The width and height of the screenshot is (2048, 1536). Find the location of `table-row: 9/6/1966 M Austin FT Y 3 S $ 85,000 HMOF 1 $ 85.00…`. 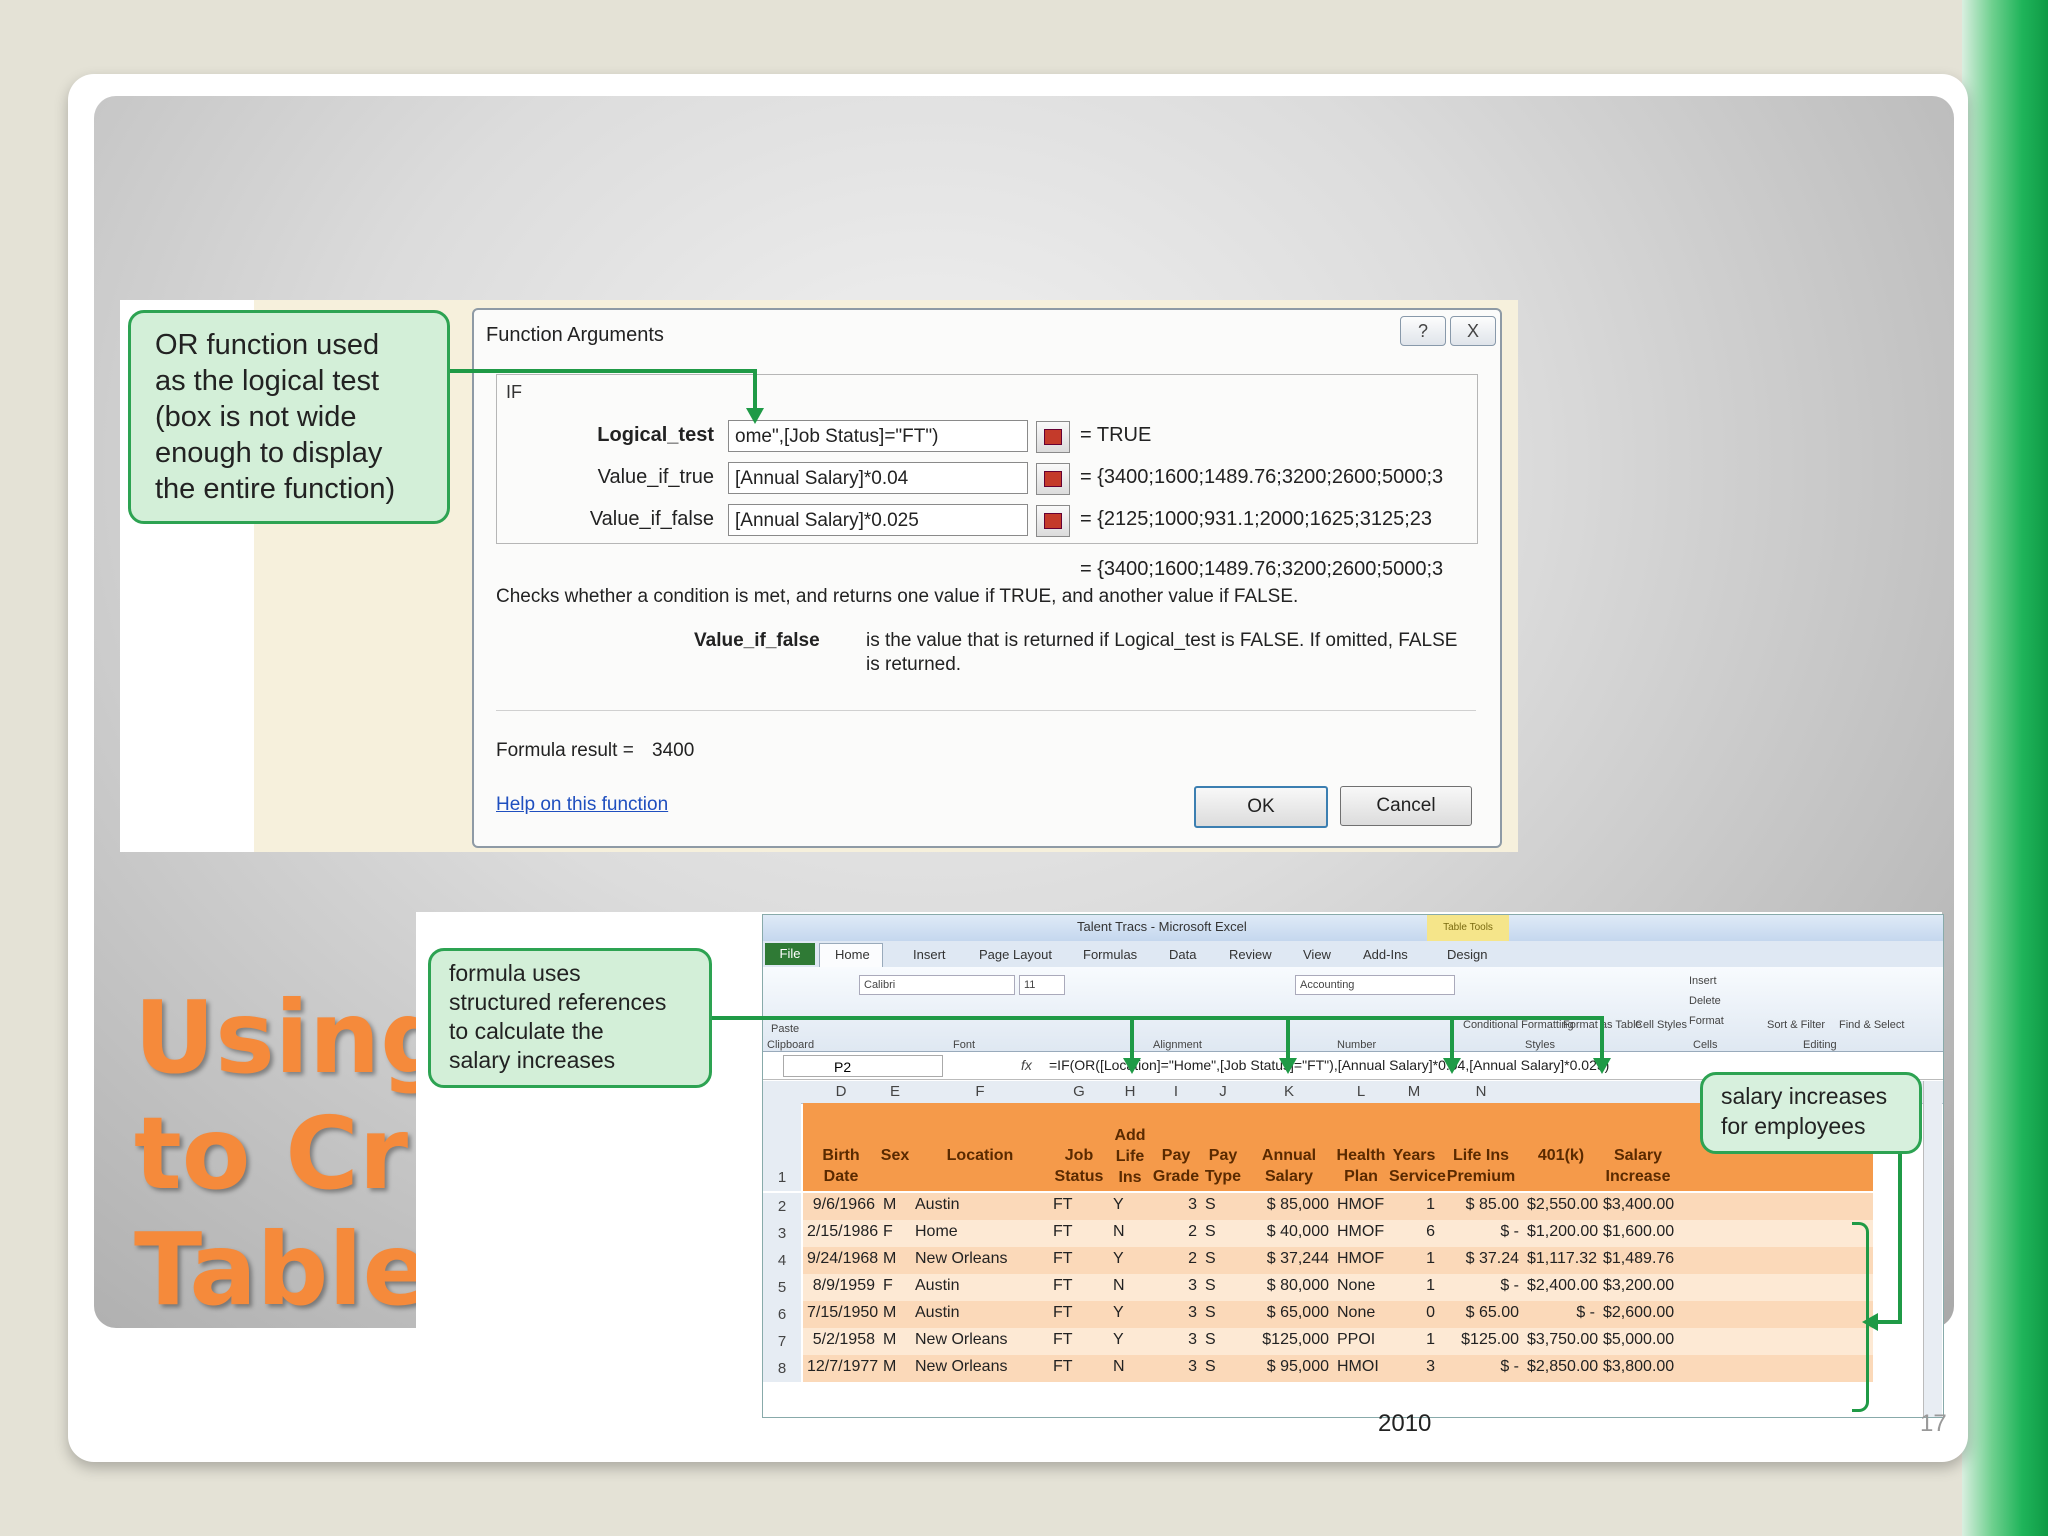

table-row: 9/6/1966 M Austin FT Y 3 S $ 85,000 HMOF 1 $ 85.00… is located at coordinates (1338, 1206).